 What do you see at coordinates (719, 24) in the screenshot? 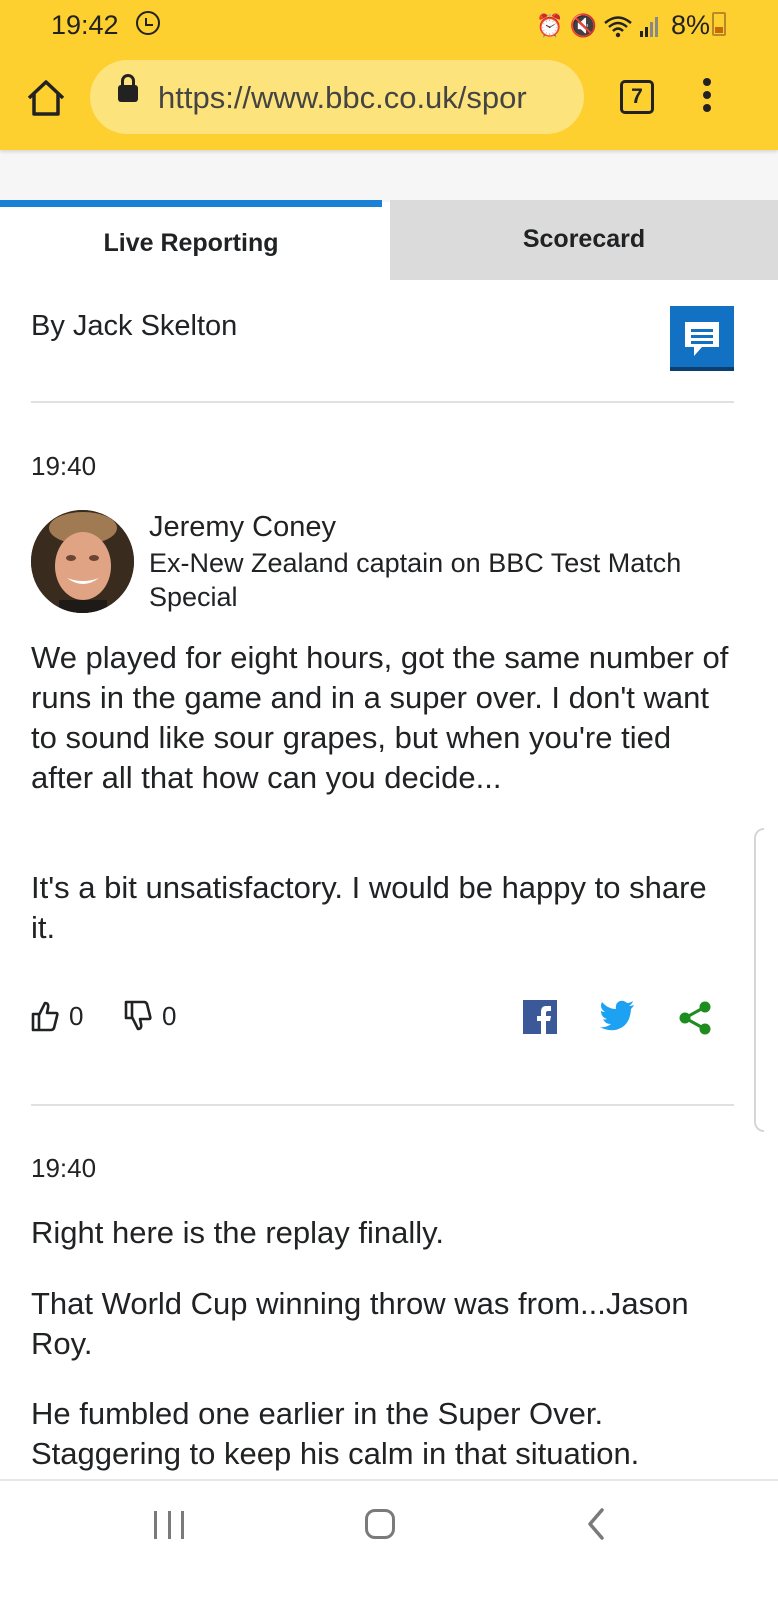
I see `battery-icon` at bounding box center [719, 24].